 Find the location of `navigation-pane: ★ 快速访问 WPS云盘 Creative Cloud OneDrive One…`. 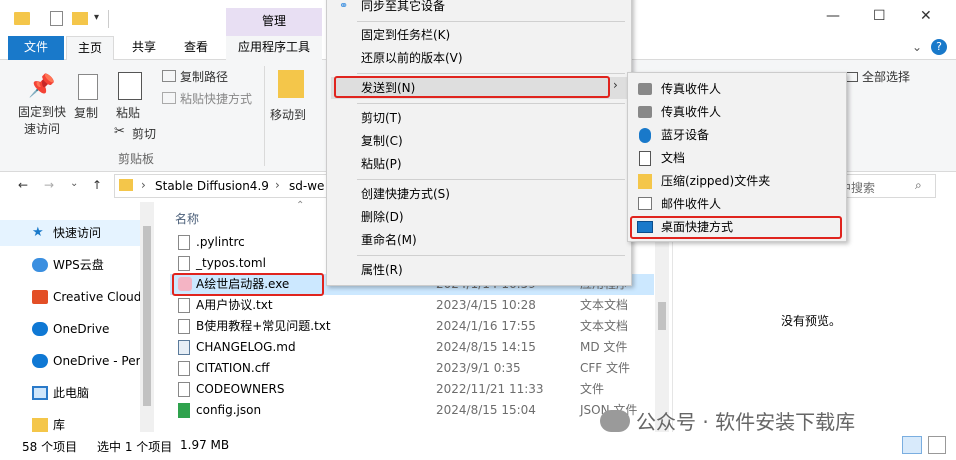

navigation-pane: ★ 快速访问 WPS云盘 Creative Cloud OneDrive One… is located at coordinates (77, 317).